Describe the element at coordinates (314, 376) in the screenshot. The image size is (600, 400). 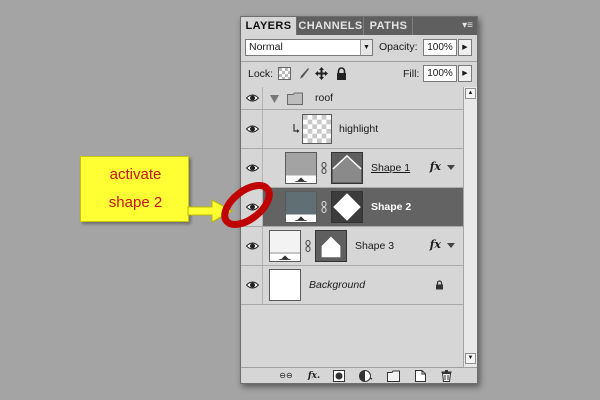
I see `add-style-icon: fx.` at that location.